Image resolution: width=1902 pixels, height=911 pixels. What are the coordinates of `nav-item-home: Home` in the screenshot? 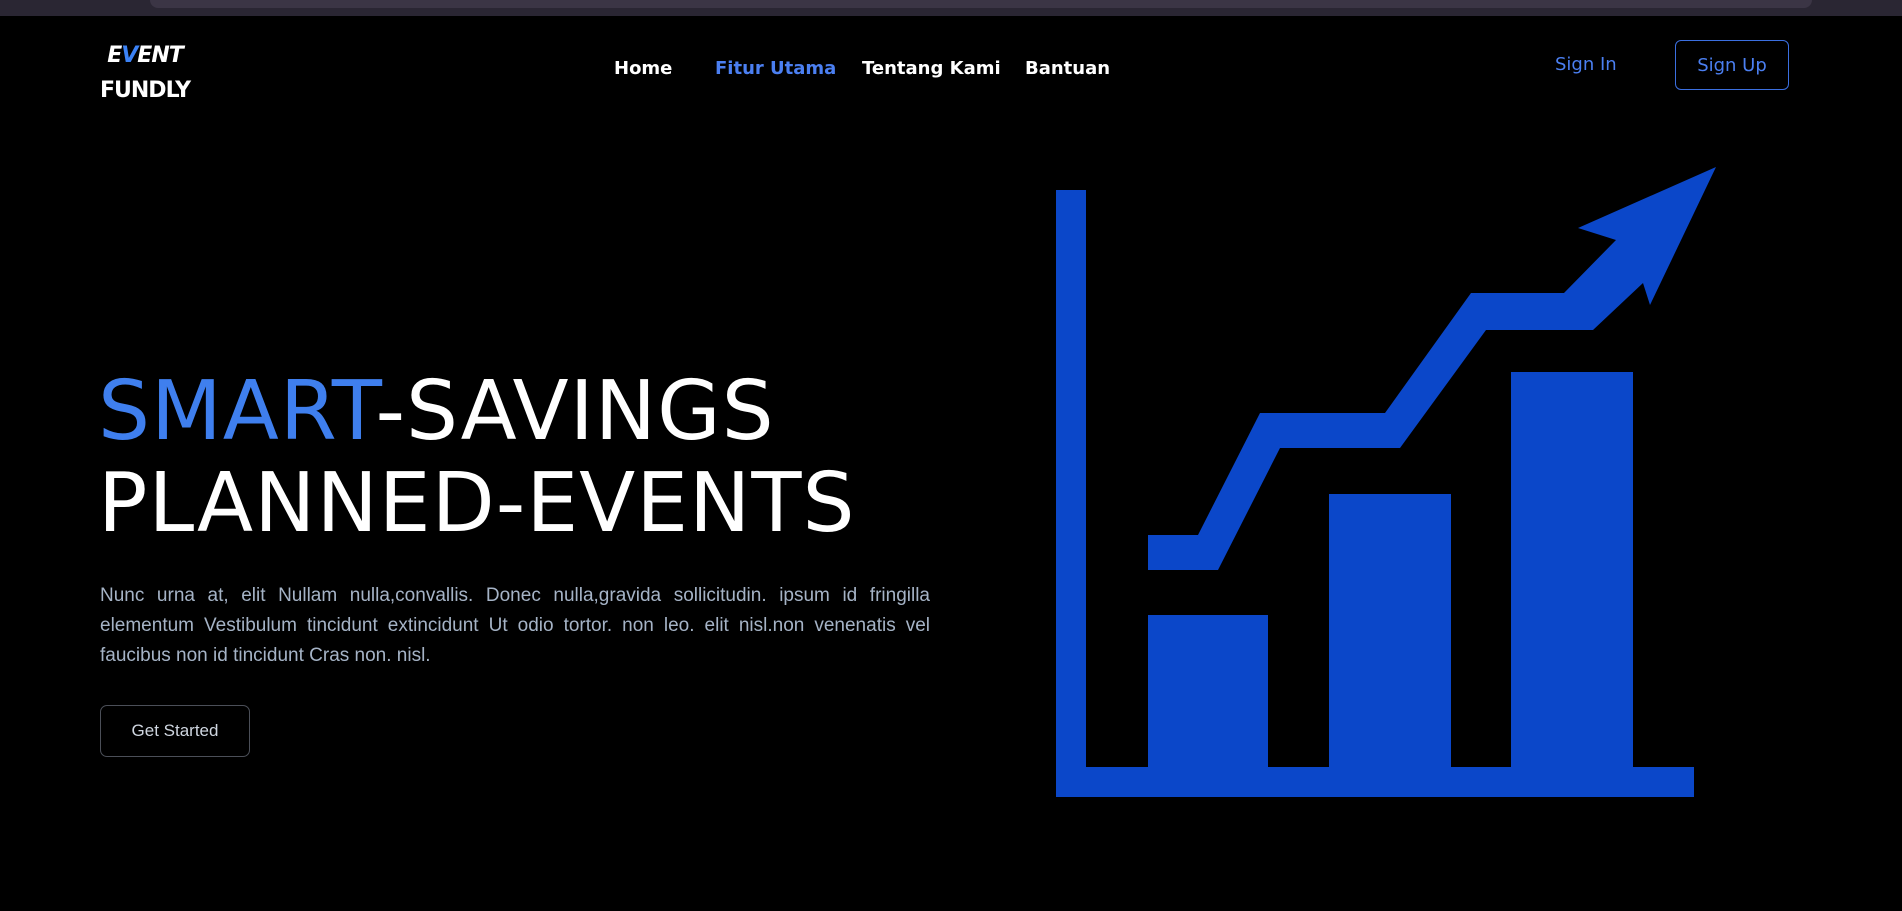 It's located at (643, 68).